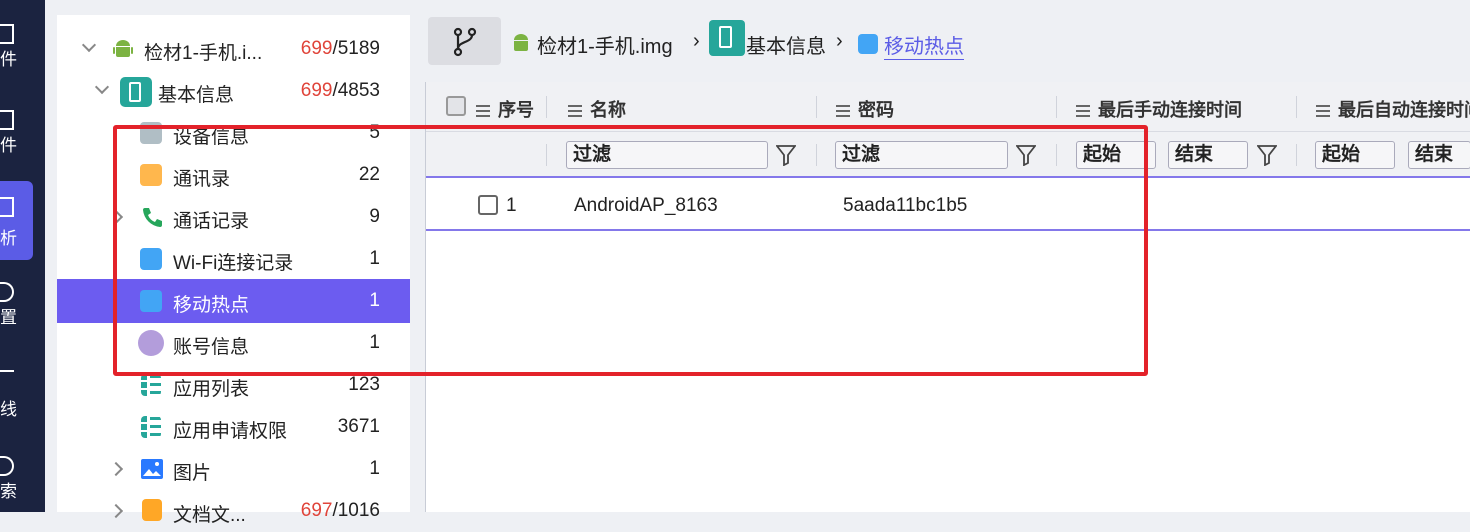 The height and width of the screenshot is (532, 1470). I want to click on auto-time-start-input: 起始, so click(1355, 155).